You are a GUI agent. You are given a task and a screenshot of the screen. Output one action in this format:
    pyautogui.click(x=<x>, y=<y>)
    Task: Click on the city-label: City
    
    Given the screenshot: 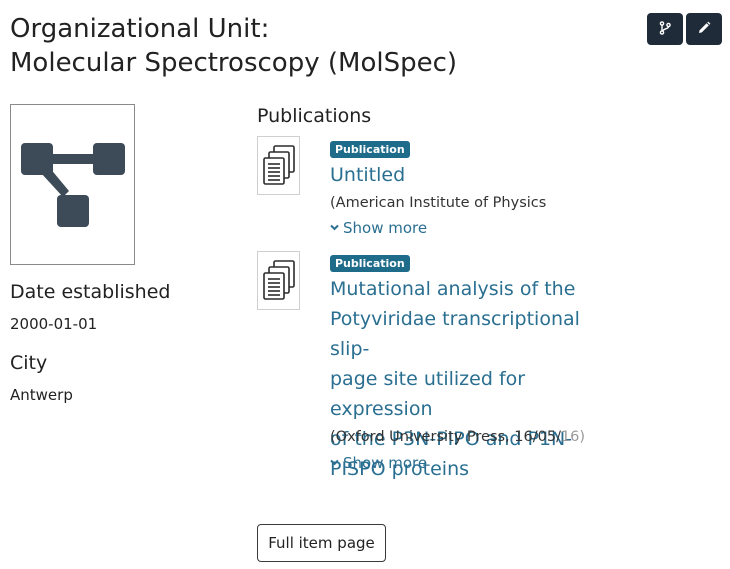 What is the action you would take?
    pyautogui.click(x=29, y=363)
    